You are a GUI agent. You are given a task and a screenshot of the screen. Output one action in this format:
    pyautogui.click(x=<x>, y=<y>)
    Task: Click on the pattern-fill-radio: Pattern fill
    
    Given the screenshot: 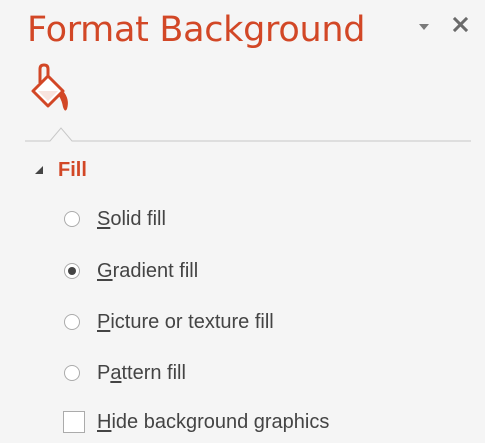 What is the action you would take?
    pyautogui.click(x=125, y=373)
    